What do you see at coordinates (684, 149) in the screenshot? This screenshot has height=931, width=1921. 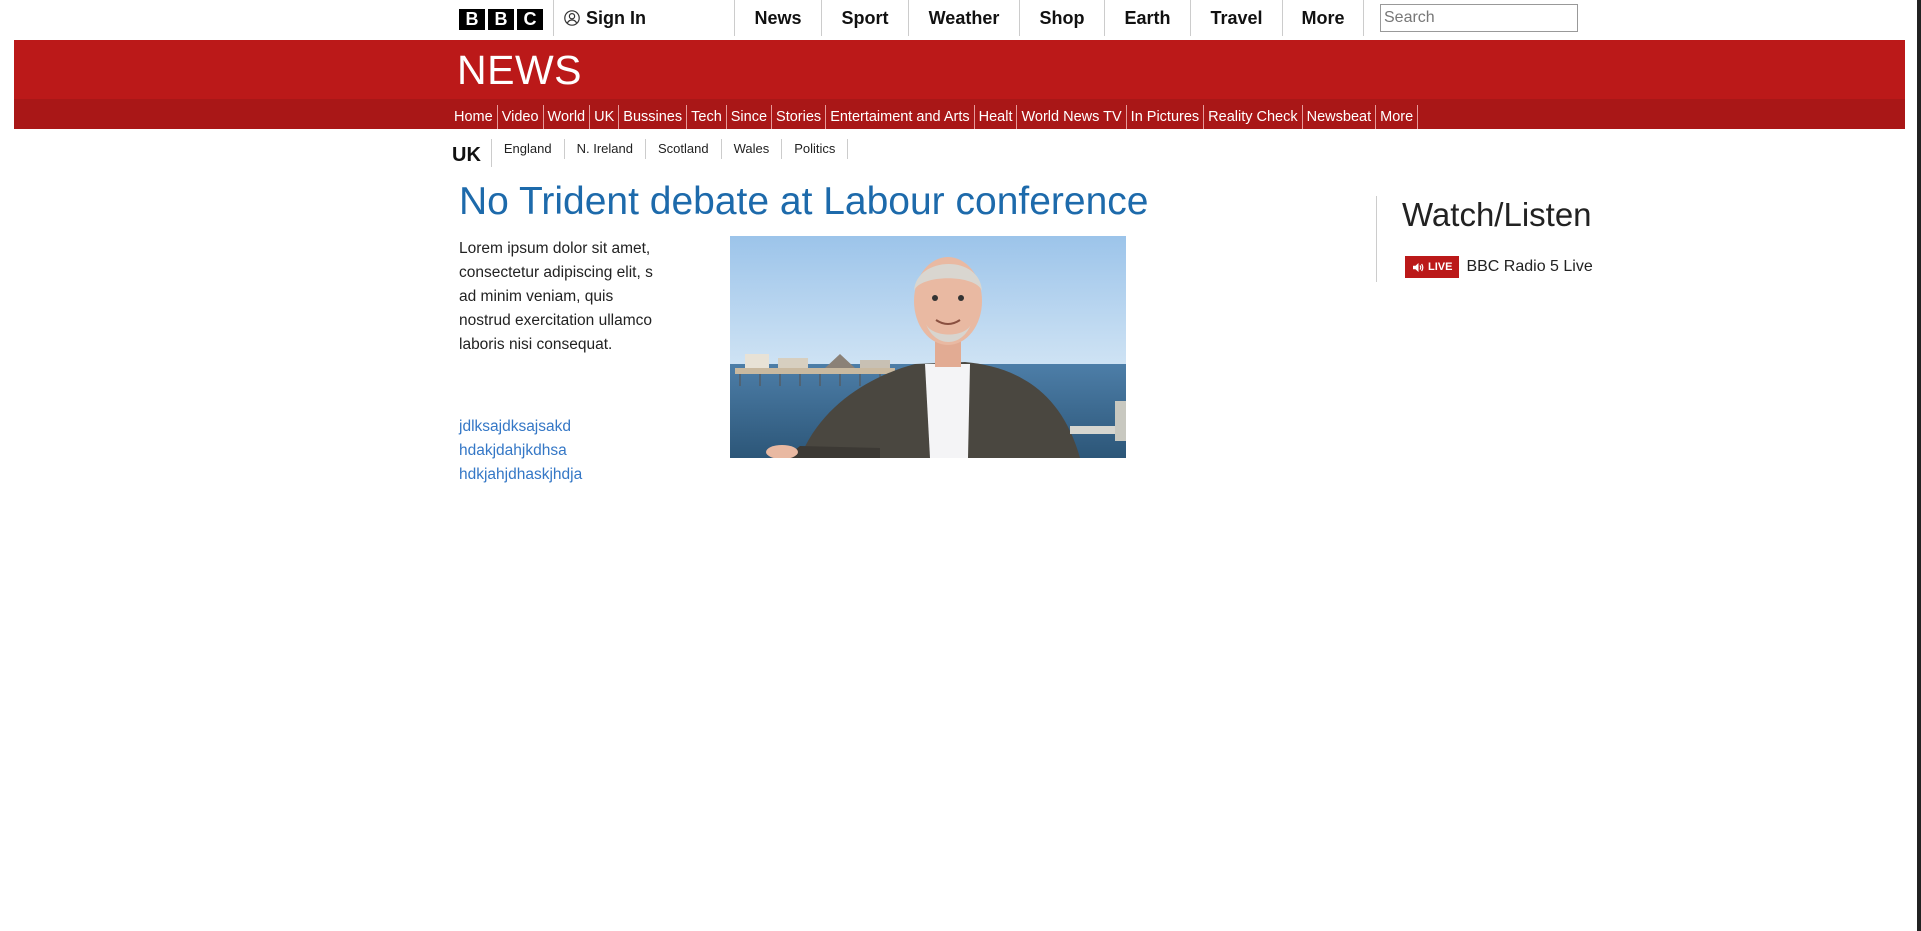 I see `subnav-scotland: Scotland` at bounding box center [684, 149].